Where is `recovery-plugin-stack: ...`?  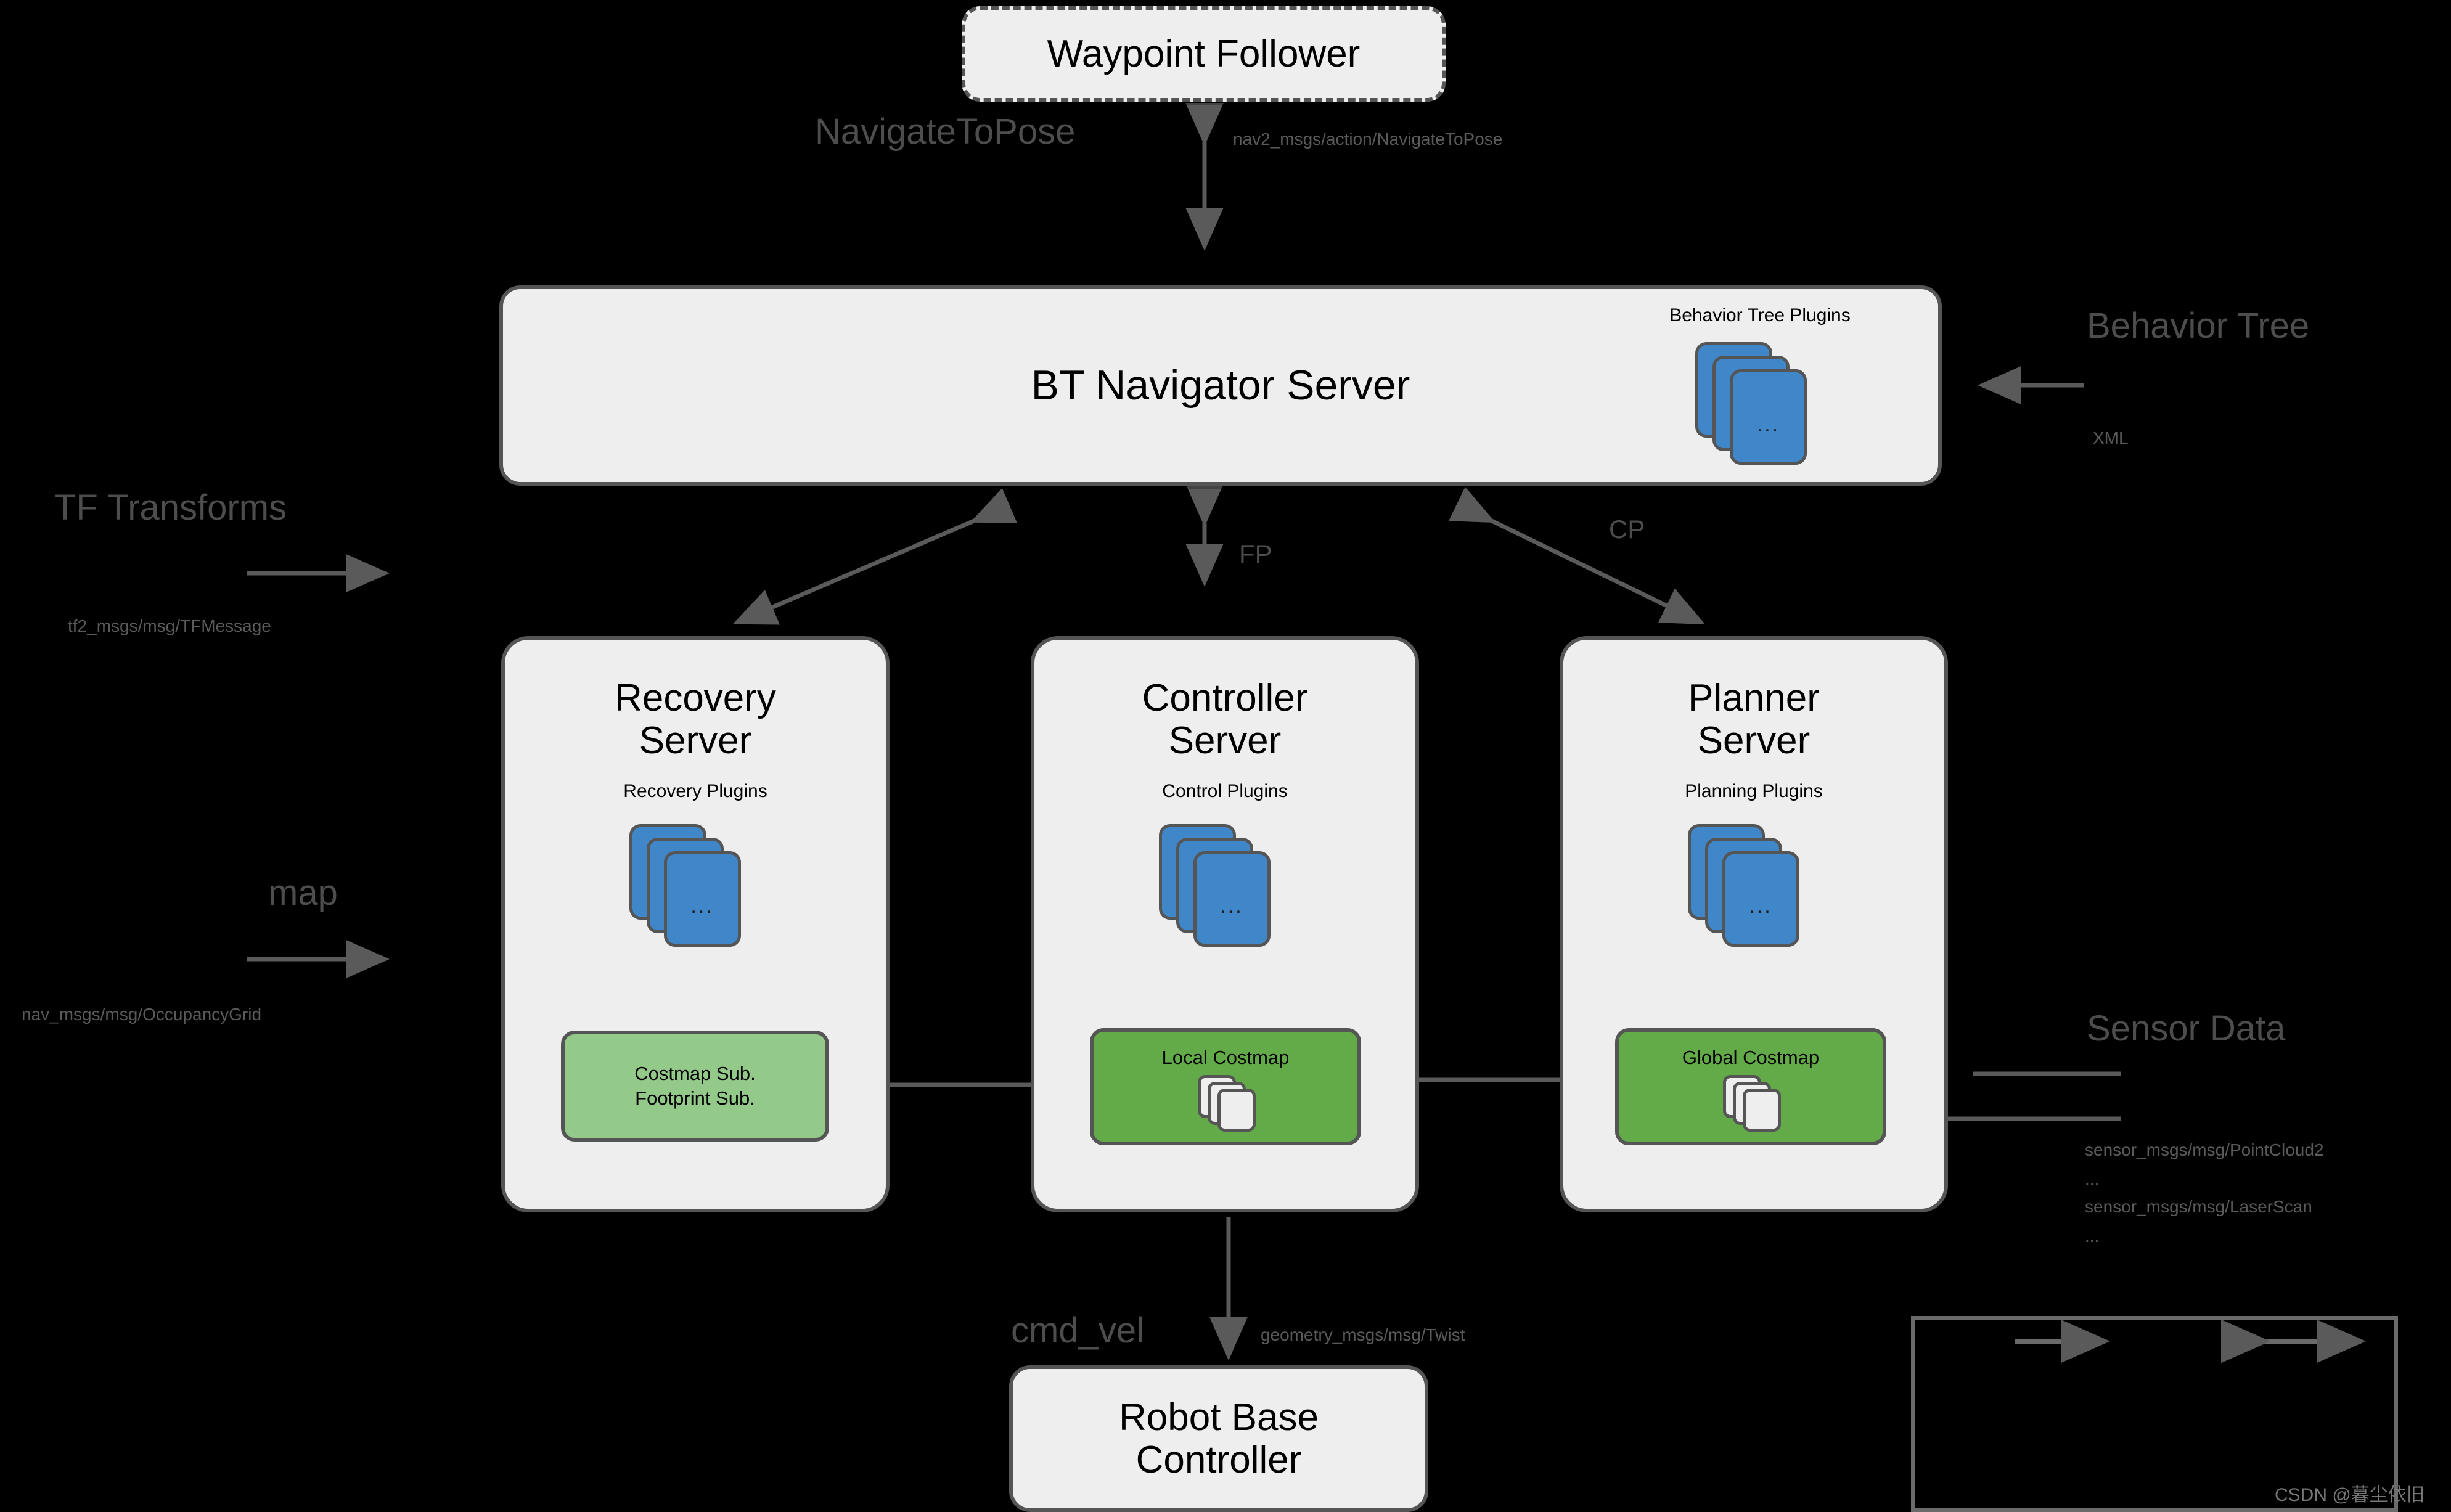 recovery-plugin-stack: ... is located at coordinates (696, 886).